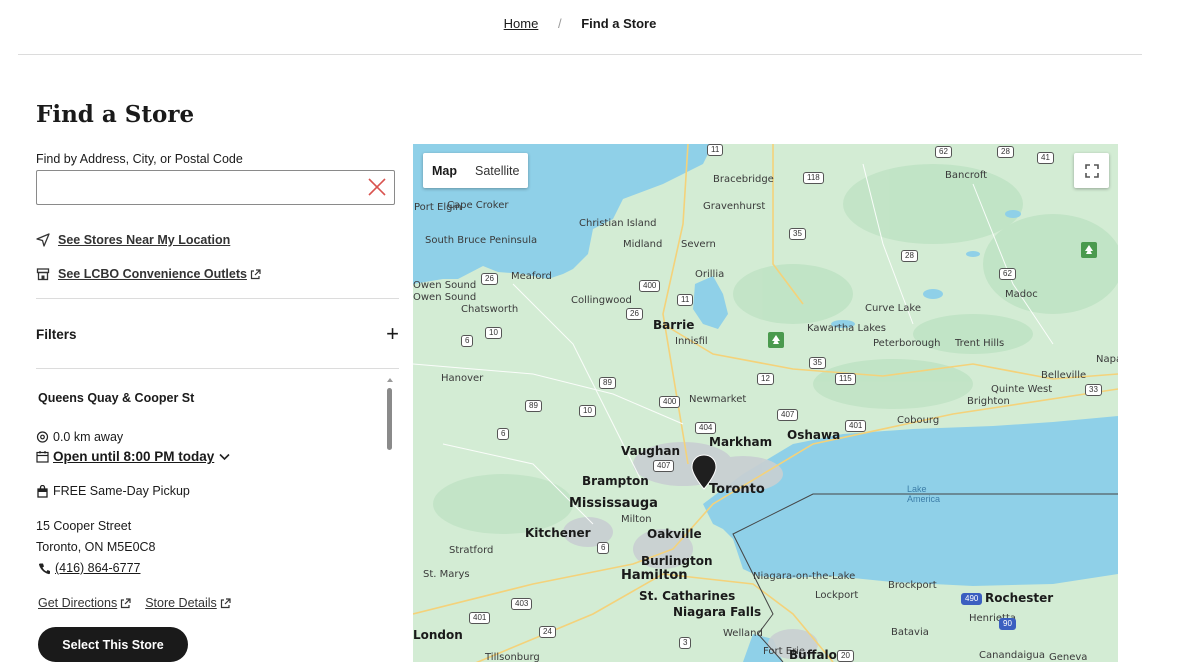  Describe the element at coordinates (788, 415) in the screenshot. I see `road-shield: 407` at that location.